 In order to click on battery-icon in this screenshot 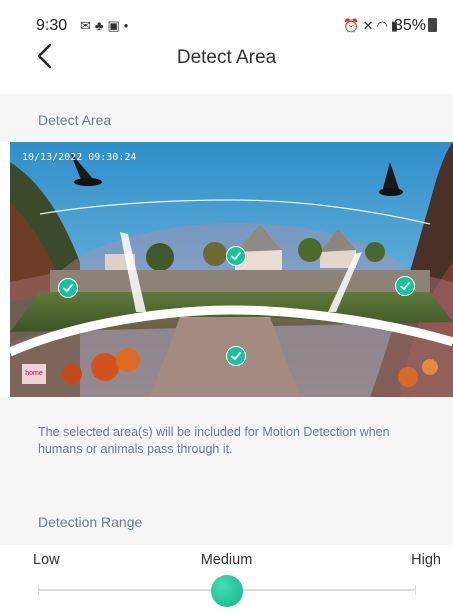, I will do `click(432, 25)`.